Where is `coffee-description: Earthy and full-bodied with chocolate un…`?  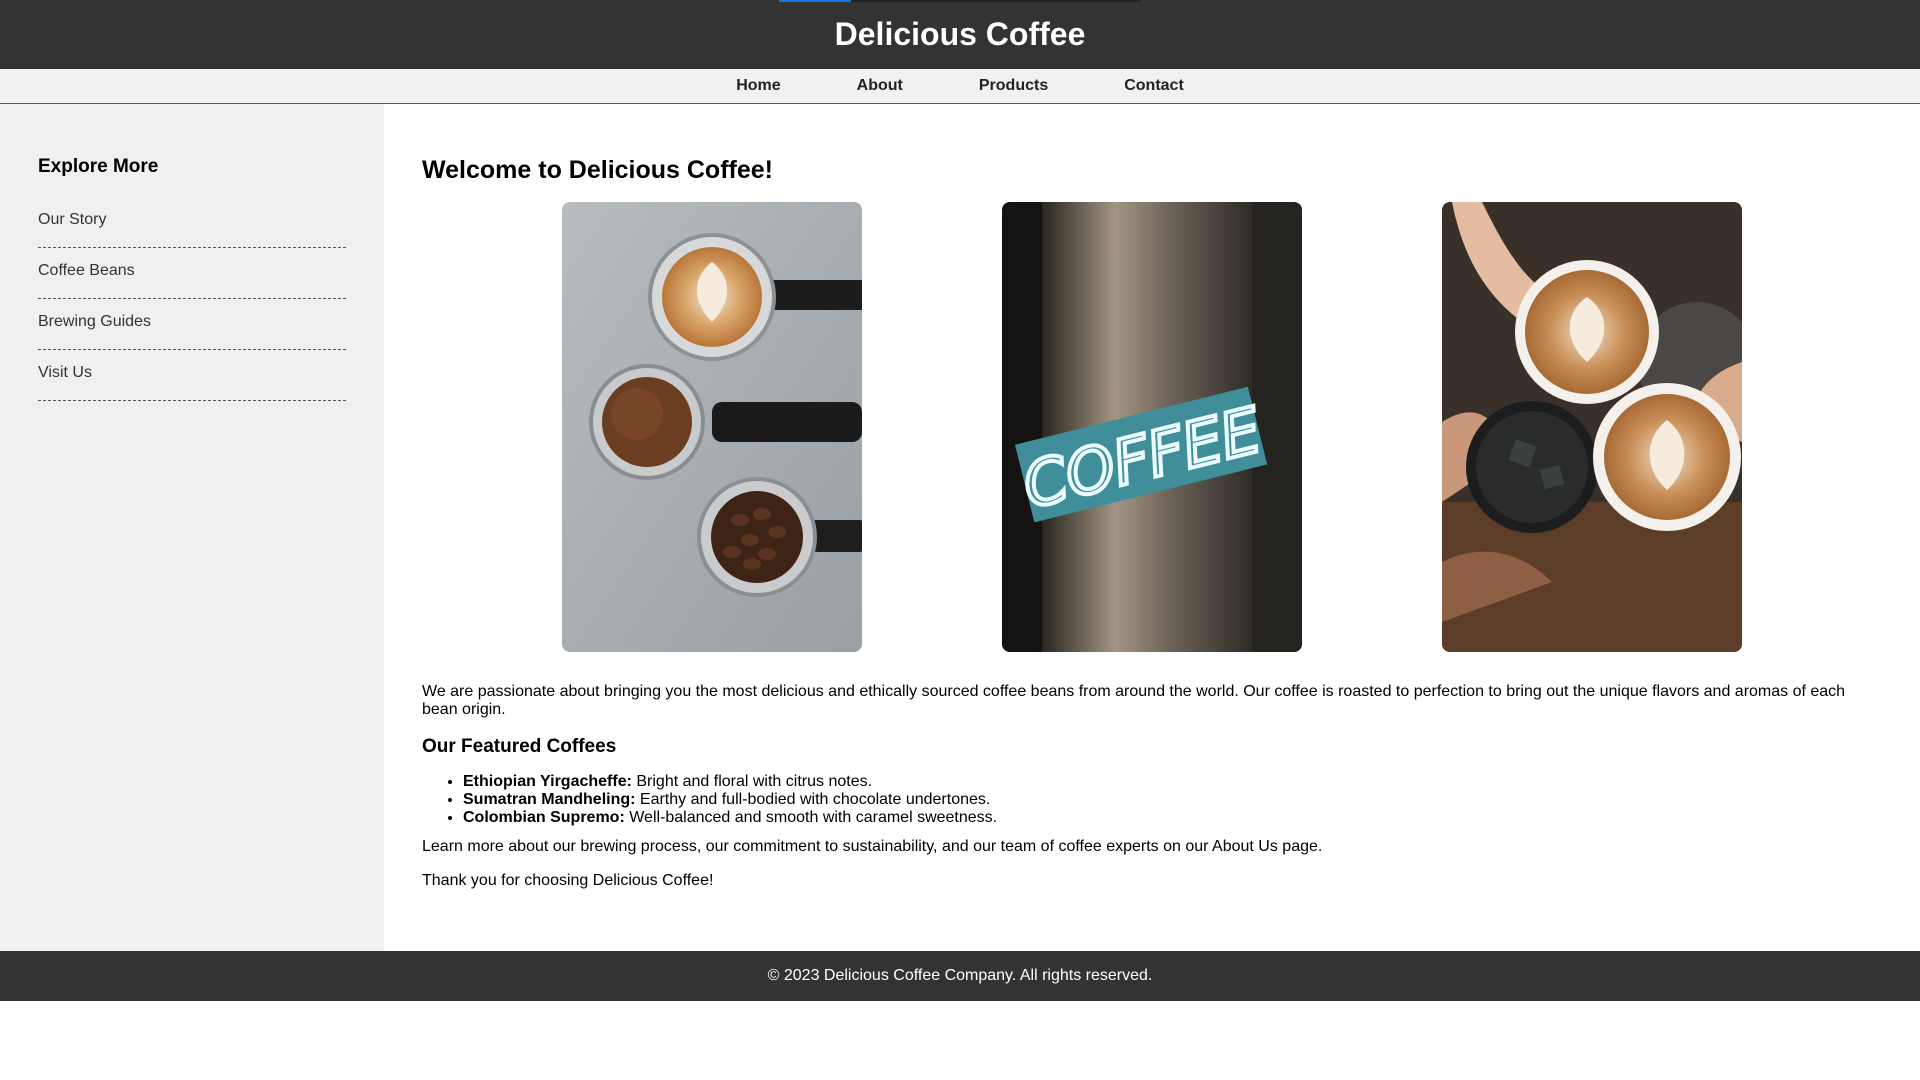
coffee-description: Earthy and full-bodied with chocolate un… is located at coordinates (813, 799).